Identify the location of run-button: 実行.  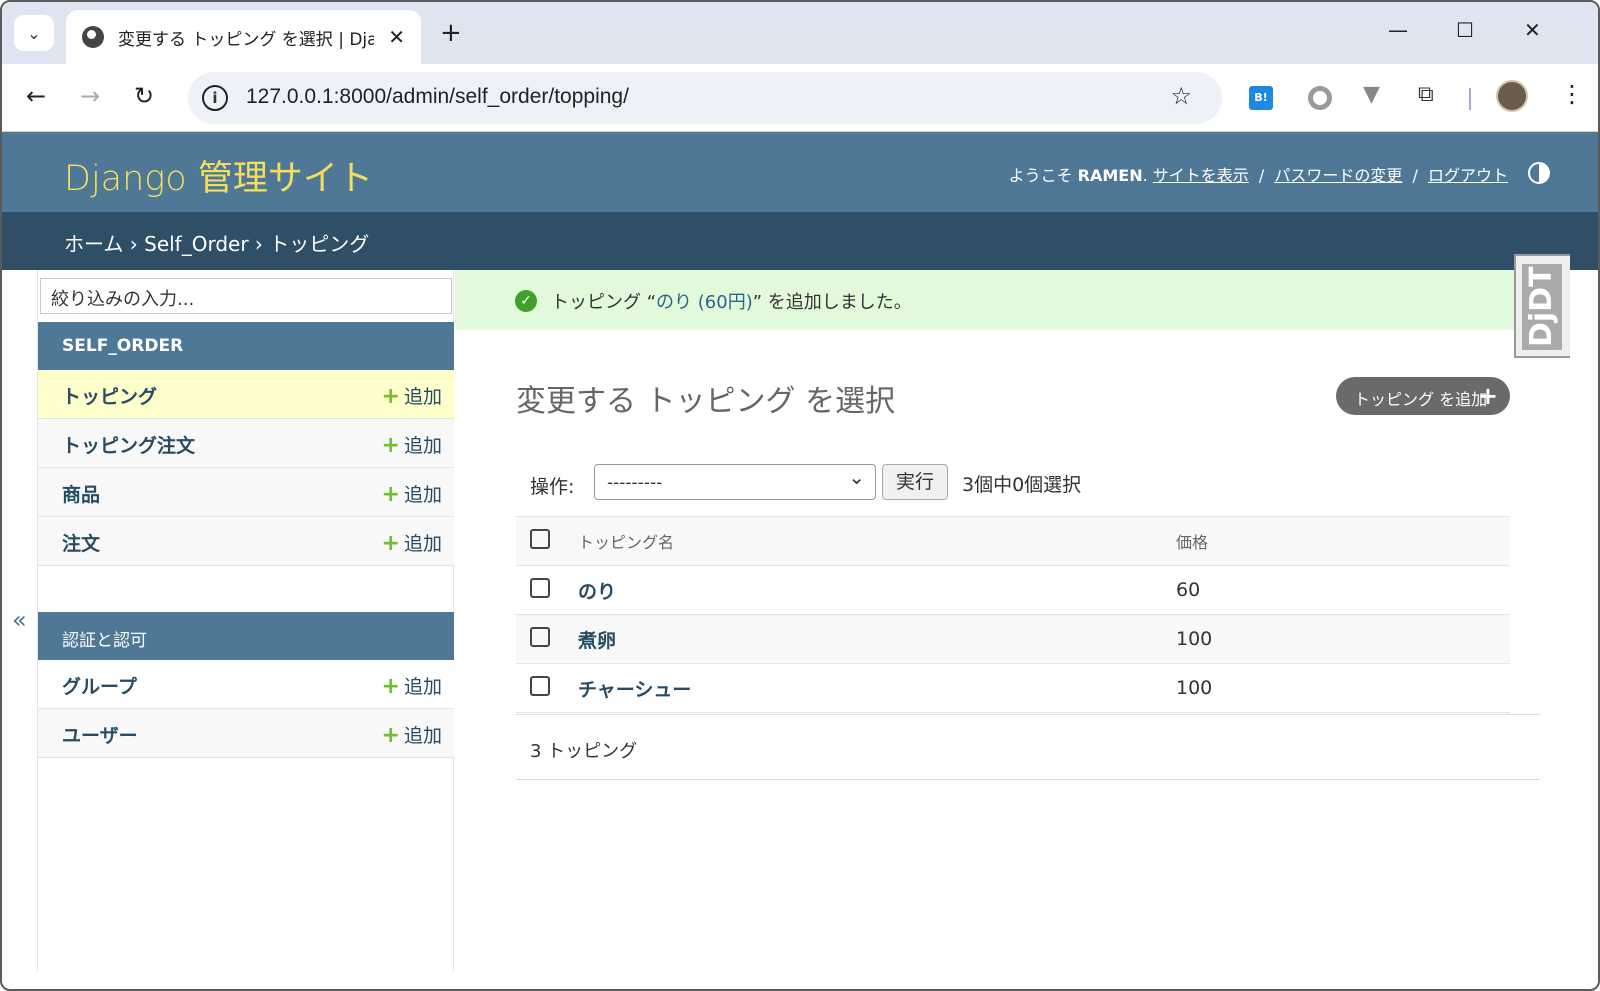
(915, 482).